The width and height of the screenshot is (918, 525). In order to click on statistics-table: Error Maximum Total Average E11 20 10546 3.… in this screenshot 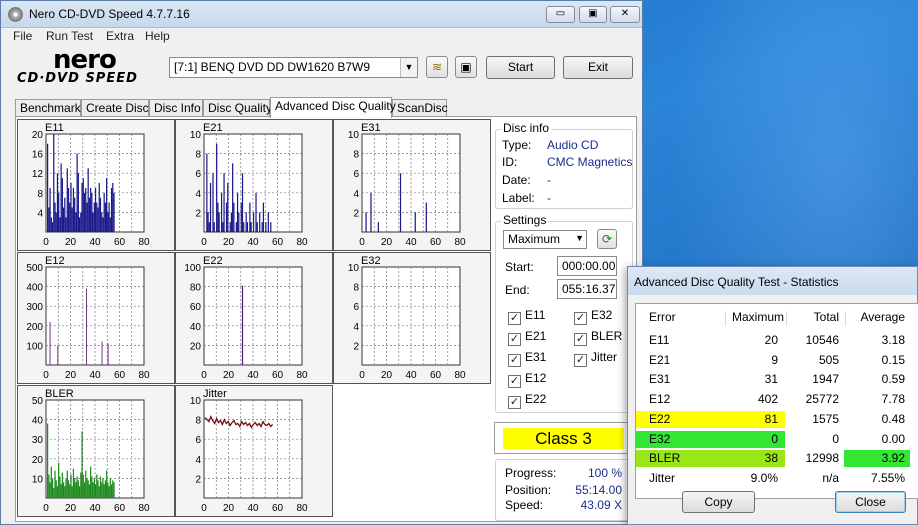, I will do `click(776, 401)`.